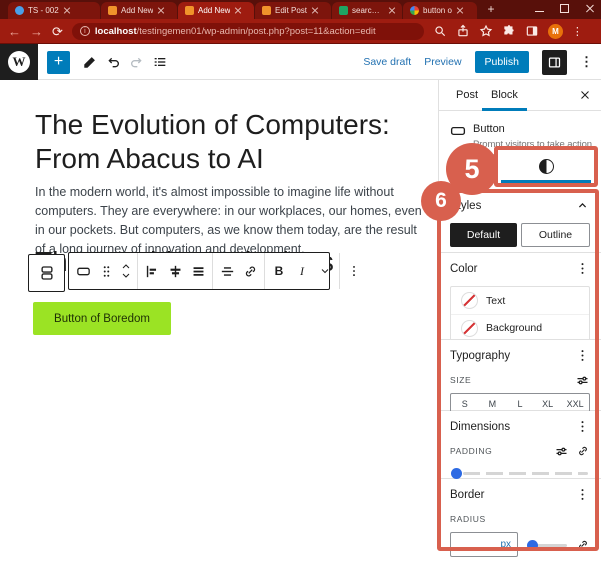 The height and width of the screenshot is (561, 601). What do you see at coordinates (577, 31) in the screenshot?
I see `browser-menu-icon: ⋮` at bounding box center [577, 31].